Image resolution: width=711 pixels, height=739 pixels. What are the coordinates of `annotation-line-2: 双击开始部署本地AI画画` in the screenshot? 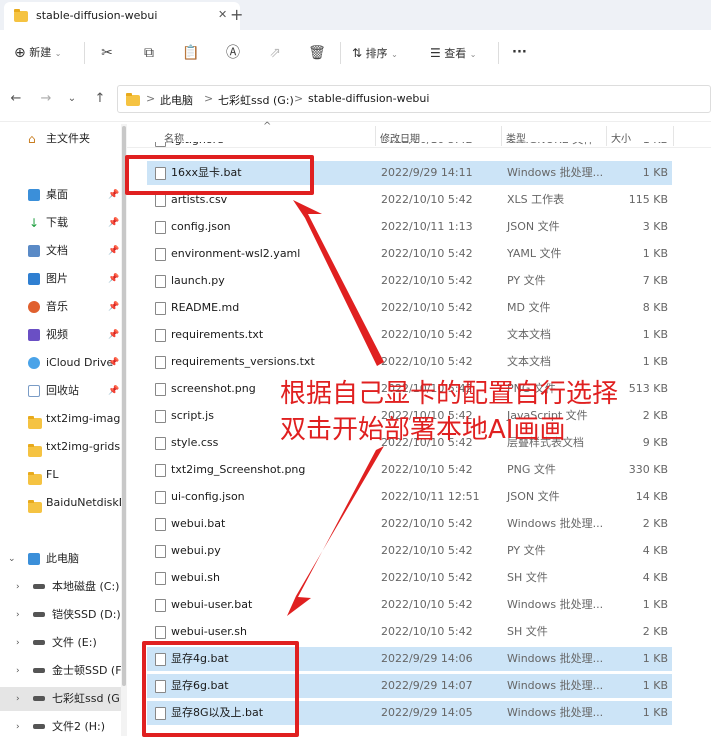 It's located at (423, 430).